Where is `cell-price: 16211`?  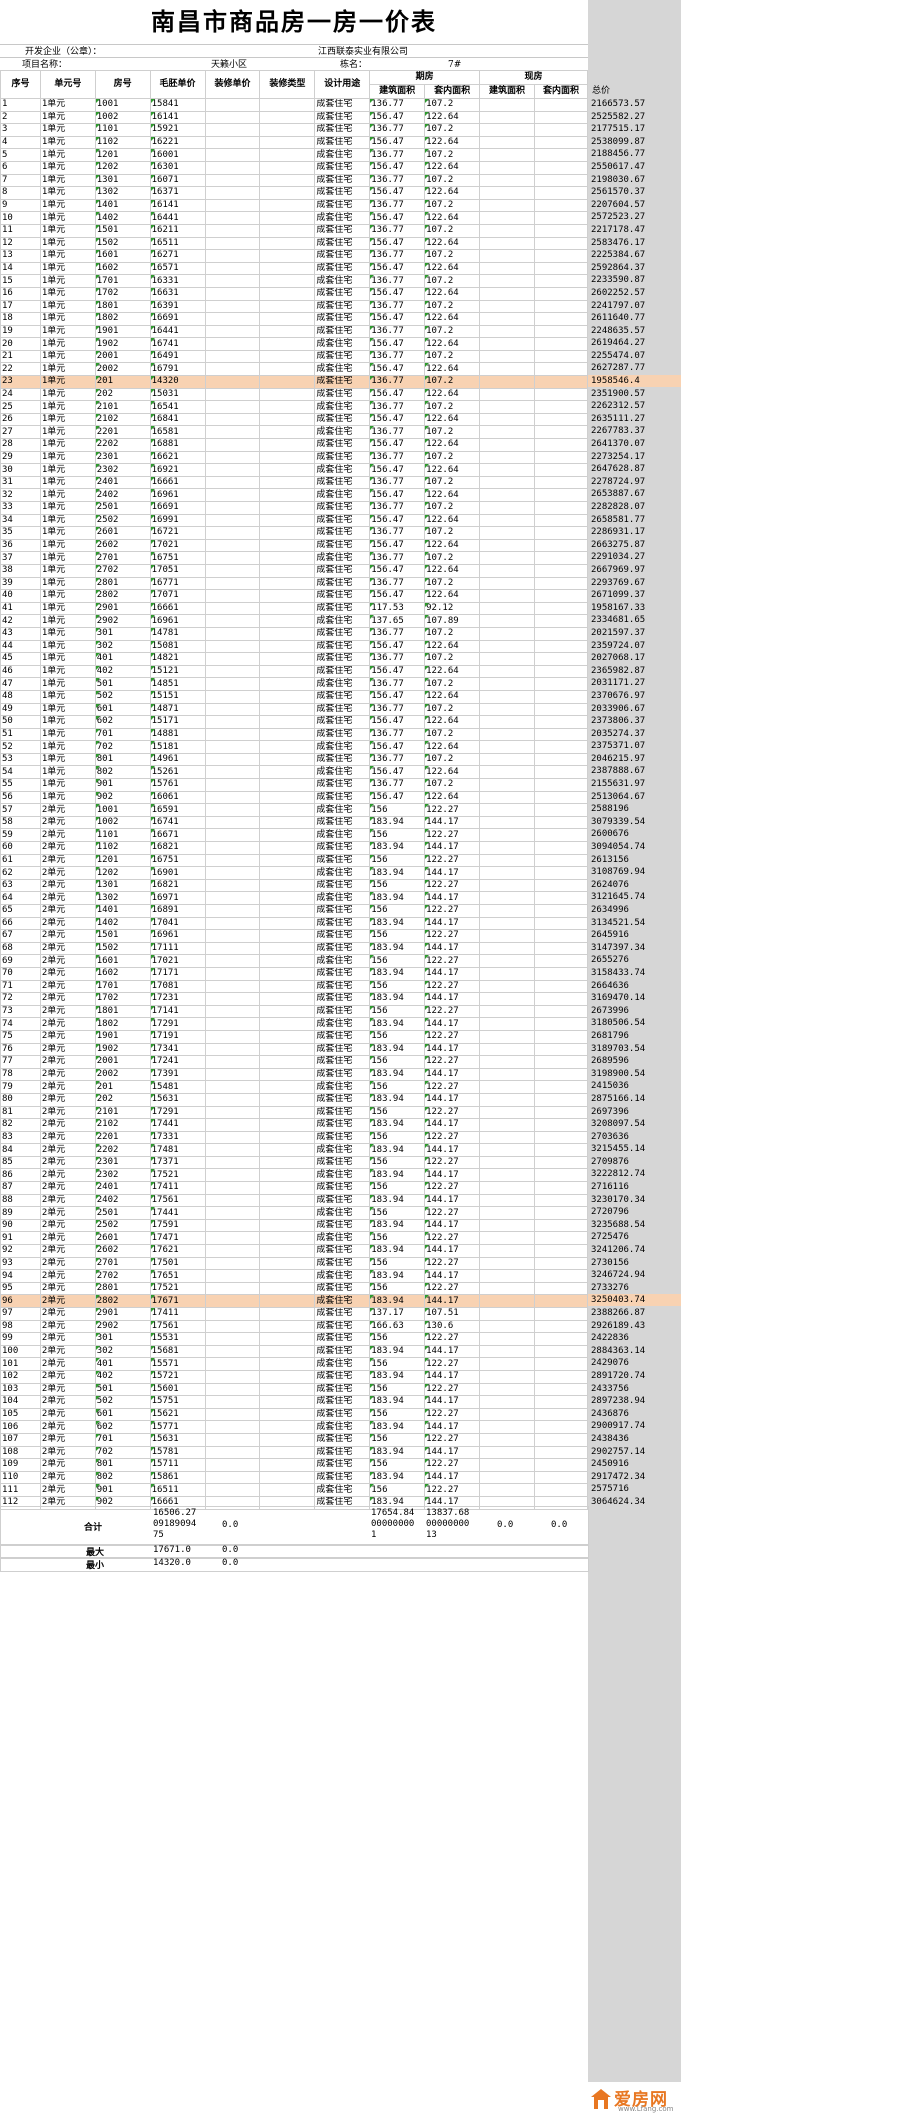
cell-price: 16211 is located at coordinates (177, 230).